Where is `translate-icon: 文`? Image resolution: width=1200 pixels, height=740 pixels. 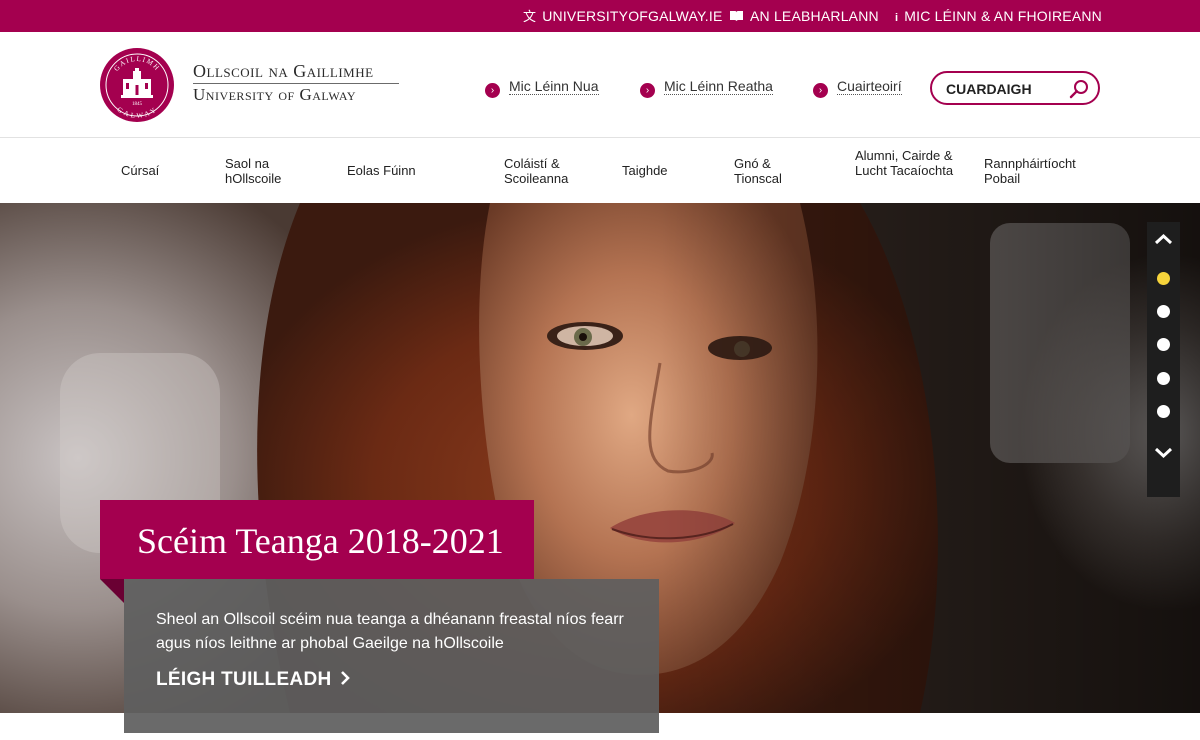 translate-icon: 文 is located at coordinates (530, 16).